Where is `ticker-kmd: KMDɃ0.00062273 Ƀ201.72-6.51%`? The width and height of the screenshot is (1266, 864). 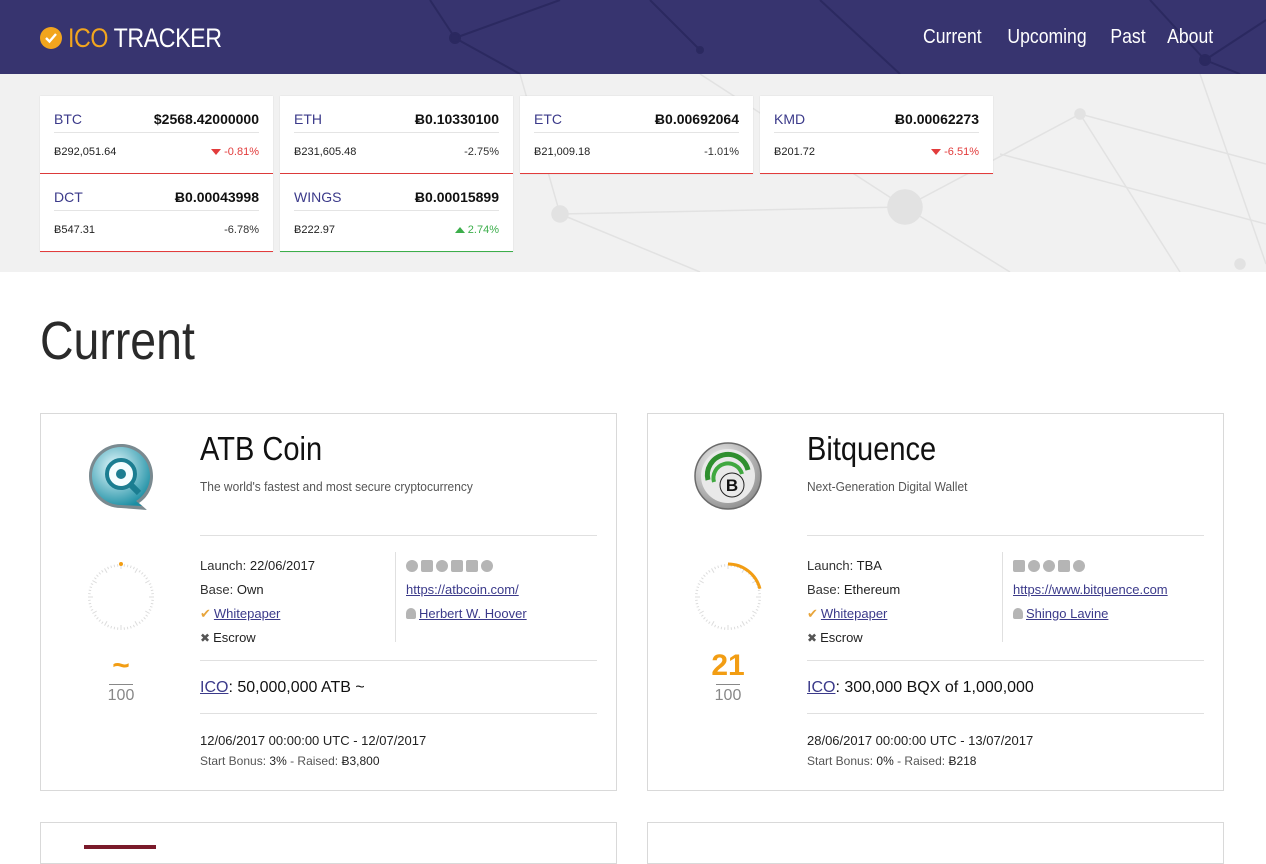
ticker-kmd: KMDɃ0.00062273 Ƀ201.72-6.51% is located at coordinates (876, 135).